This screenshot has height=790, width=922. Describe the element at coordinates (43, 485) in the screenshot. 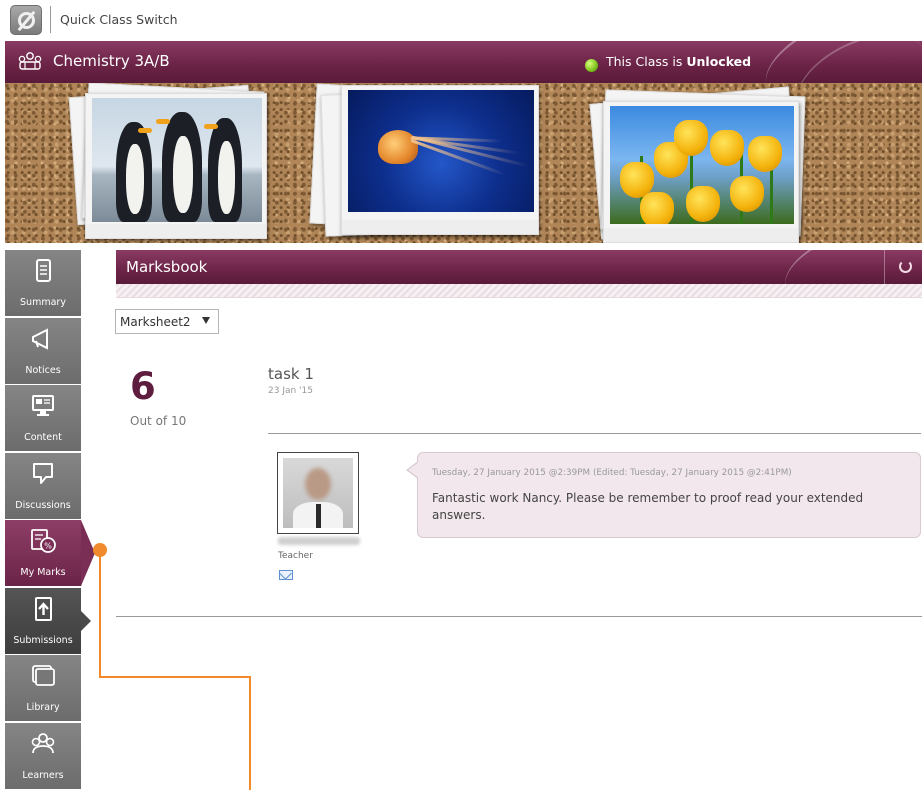

I see `sidebar-item-discussions: Discussions` at that location.